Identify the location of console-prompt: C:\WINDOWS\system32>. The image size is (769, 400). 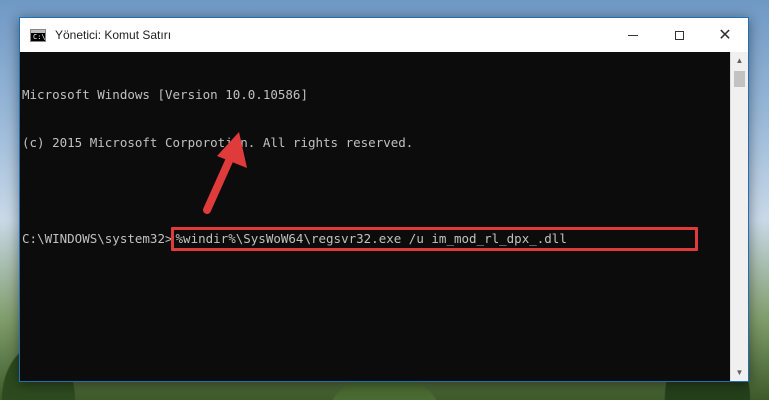
(97, 238).